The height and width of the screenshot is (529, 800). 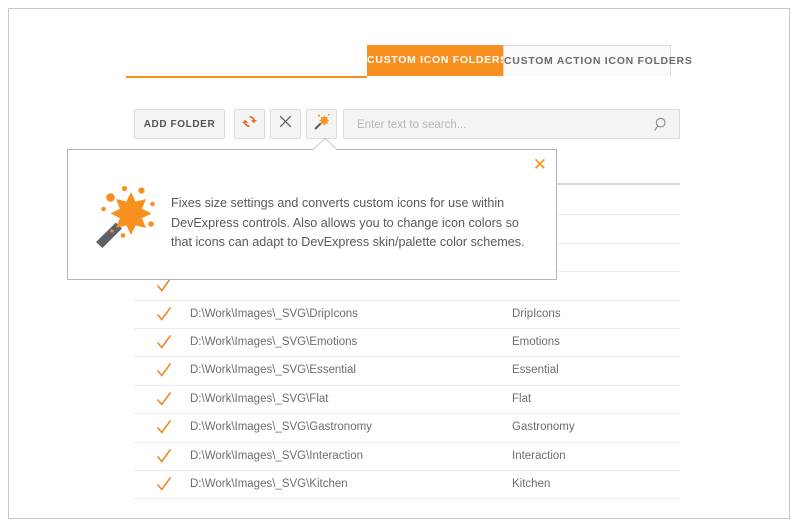 I want to click on clear-button, so click(x=285, y=124).